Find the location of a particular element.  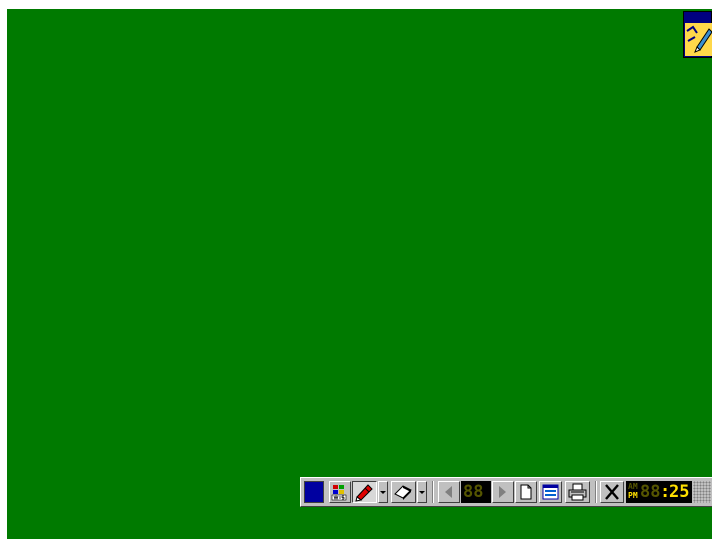

eraser-dropdown-button is located at coordinates (422, 492).